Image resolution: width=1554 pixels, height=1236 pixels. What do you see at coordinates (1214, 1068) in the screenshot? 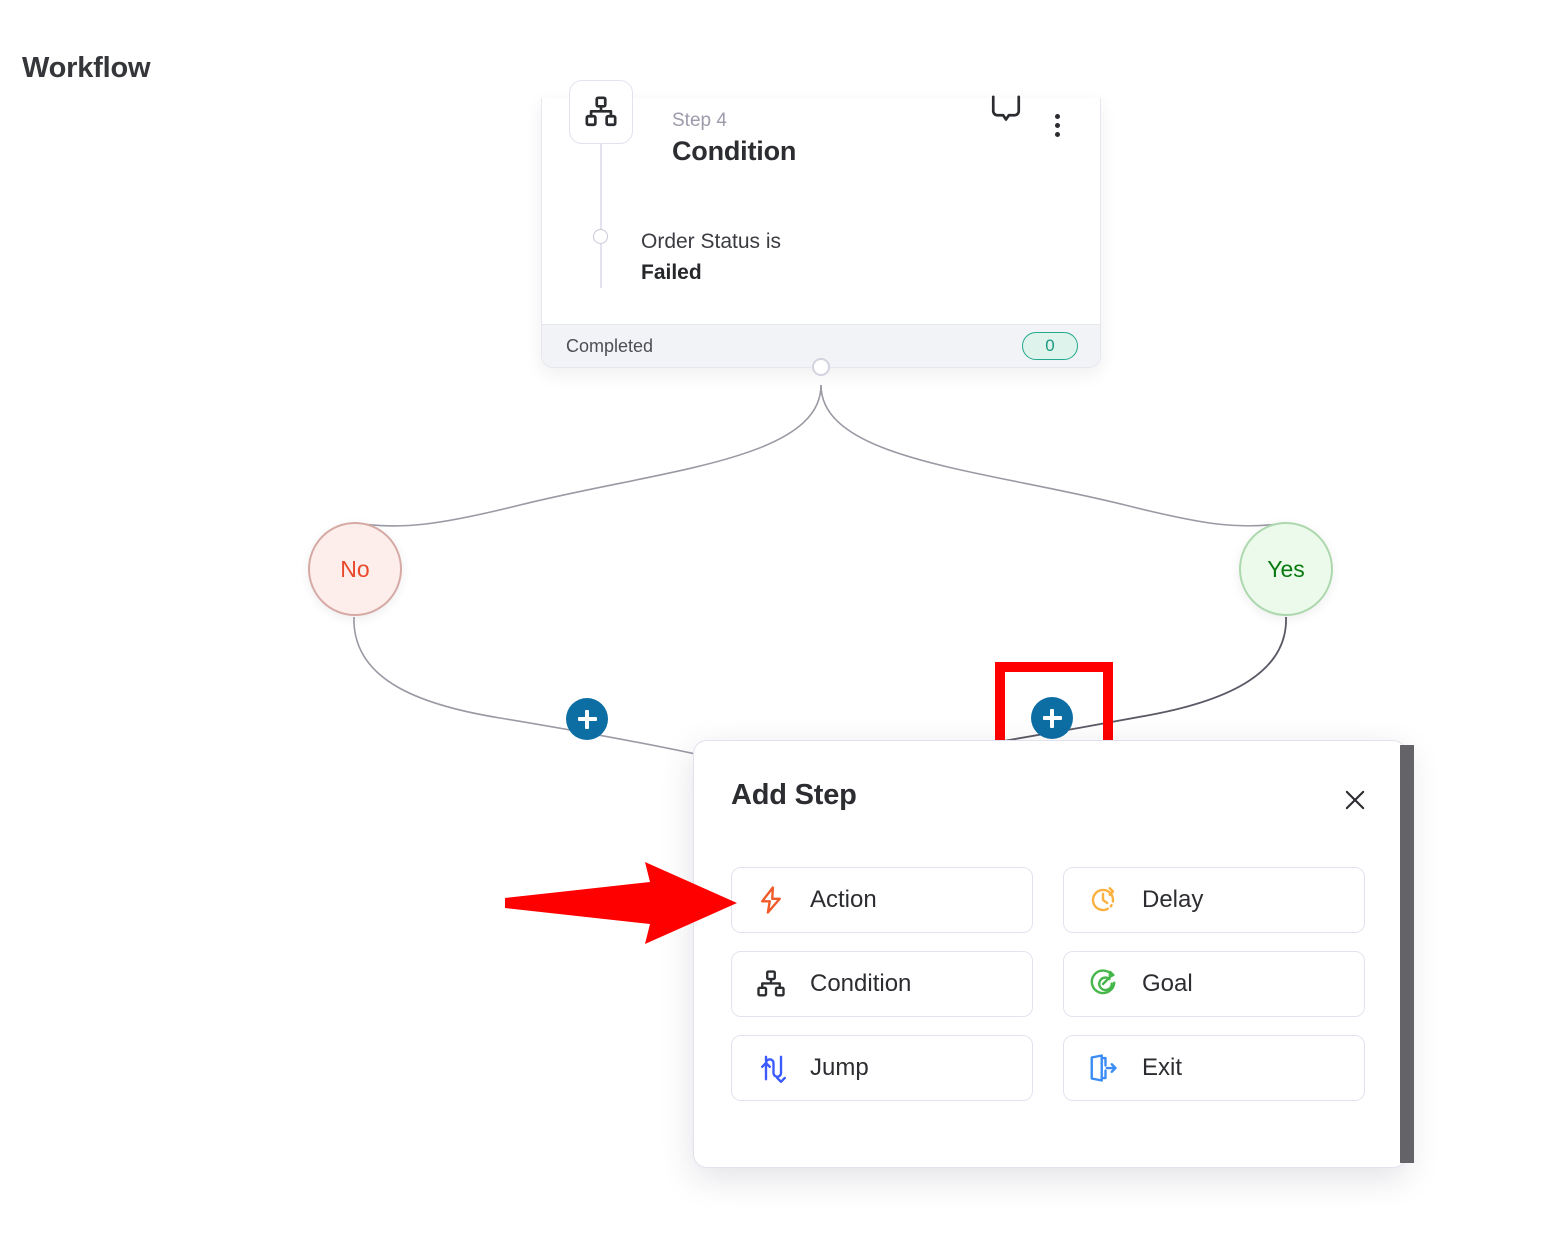
I see `add-step-option-exit: Exit` at bounding box center [1214, 1068].